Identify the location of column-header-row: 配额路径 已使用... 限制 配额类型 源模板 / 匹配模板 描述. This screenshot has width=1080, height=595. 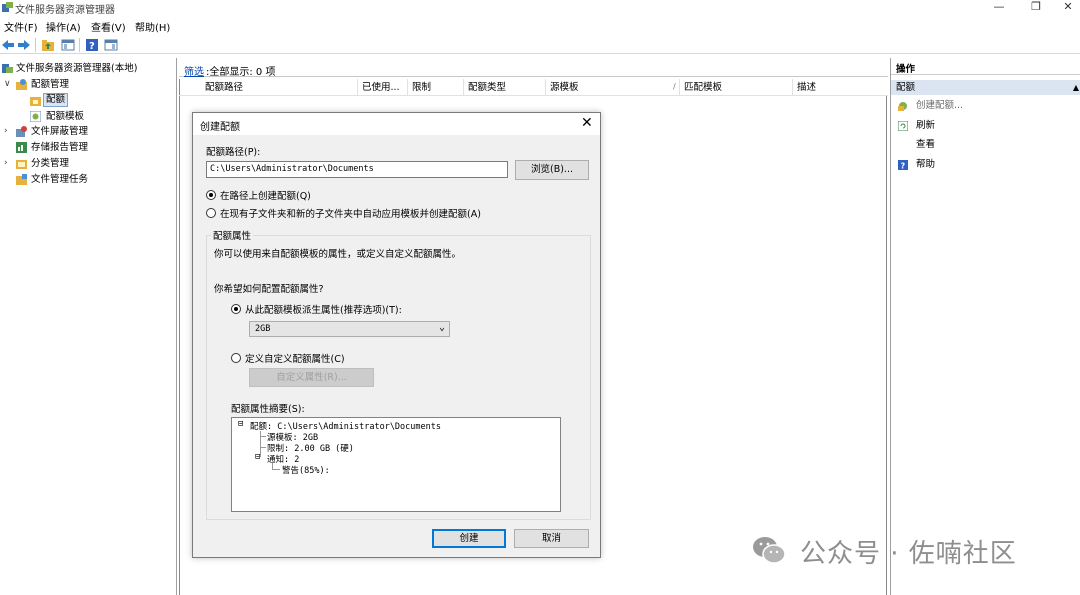
(533, 87).